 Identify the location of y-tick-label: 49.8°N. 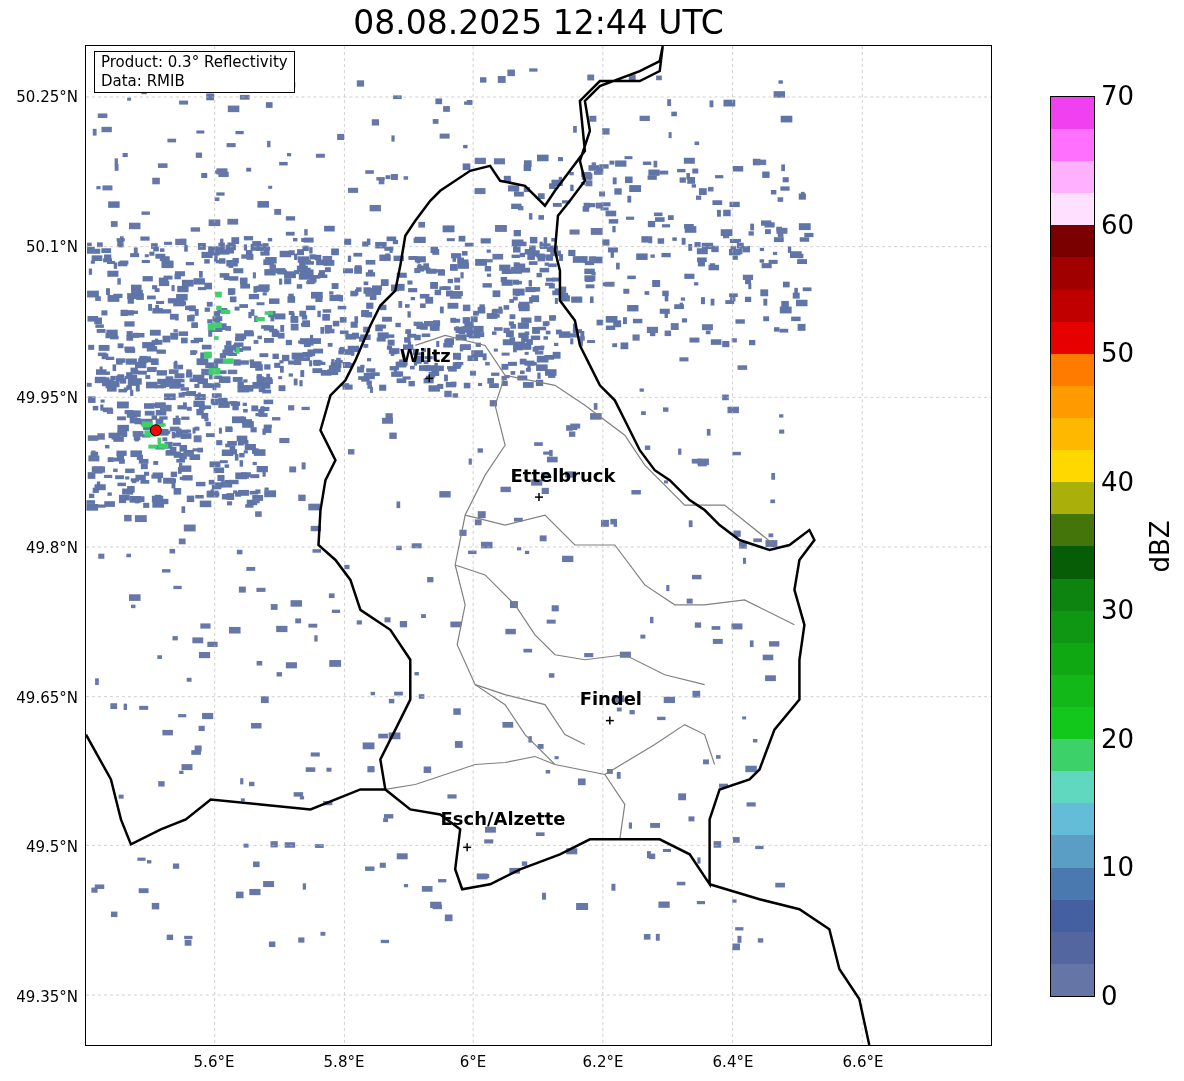
(51, 548).